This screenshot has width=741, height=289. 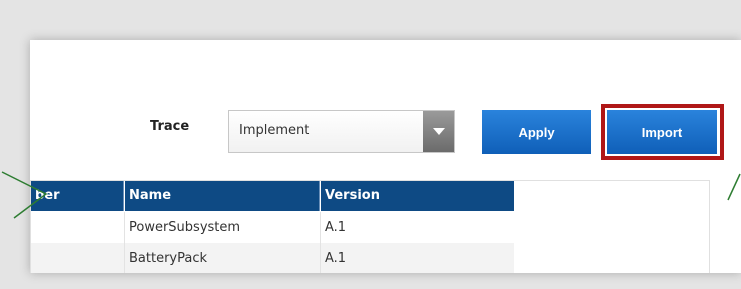 What do you see at coordinates (536, 132) in the screenshot?
I see `apply-button: Apply` at bounding box center [536, 132].